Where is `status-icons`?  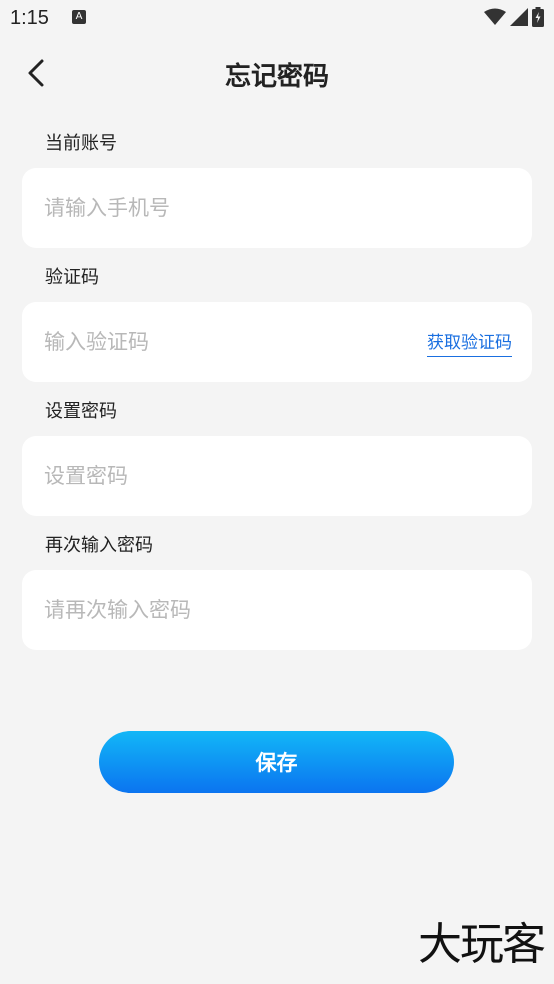
status-icons is located at coordinates (514, 19).